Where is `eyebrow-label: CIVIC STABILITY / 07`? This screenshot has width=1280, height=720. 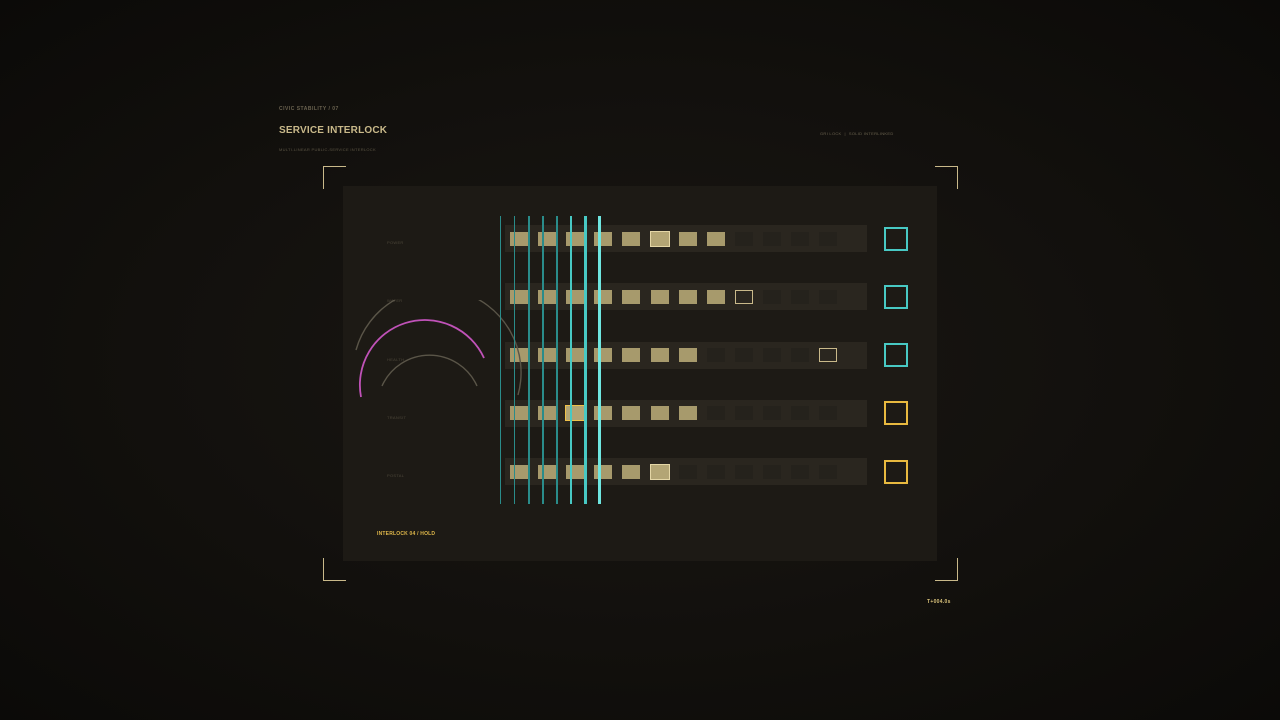
eyebrow-label: CIVIC STABILITY / 07 is located at coordinates (309, 109).